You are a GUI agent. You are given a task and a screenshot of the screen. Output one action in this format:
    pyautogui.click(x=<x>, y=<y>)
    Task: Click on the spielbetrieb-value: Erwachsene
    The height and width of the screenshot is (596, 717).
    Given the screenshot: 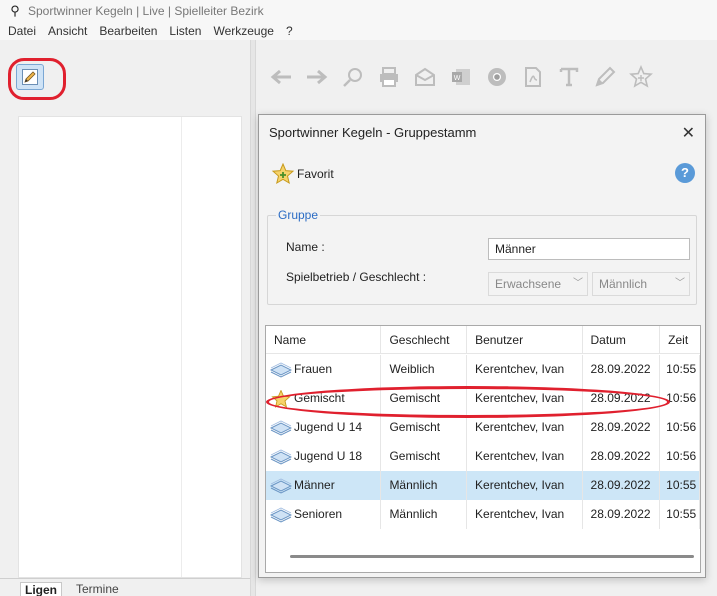 What is the action you would take?
    pyautogui.click(x=528, y=284)
    